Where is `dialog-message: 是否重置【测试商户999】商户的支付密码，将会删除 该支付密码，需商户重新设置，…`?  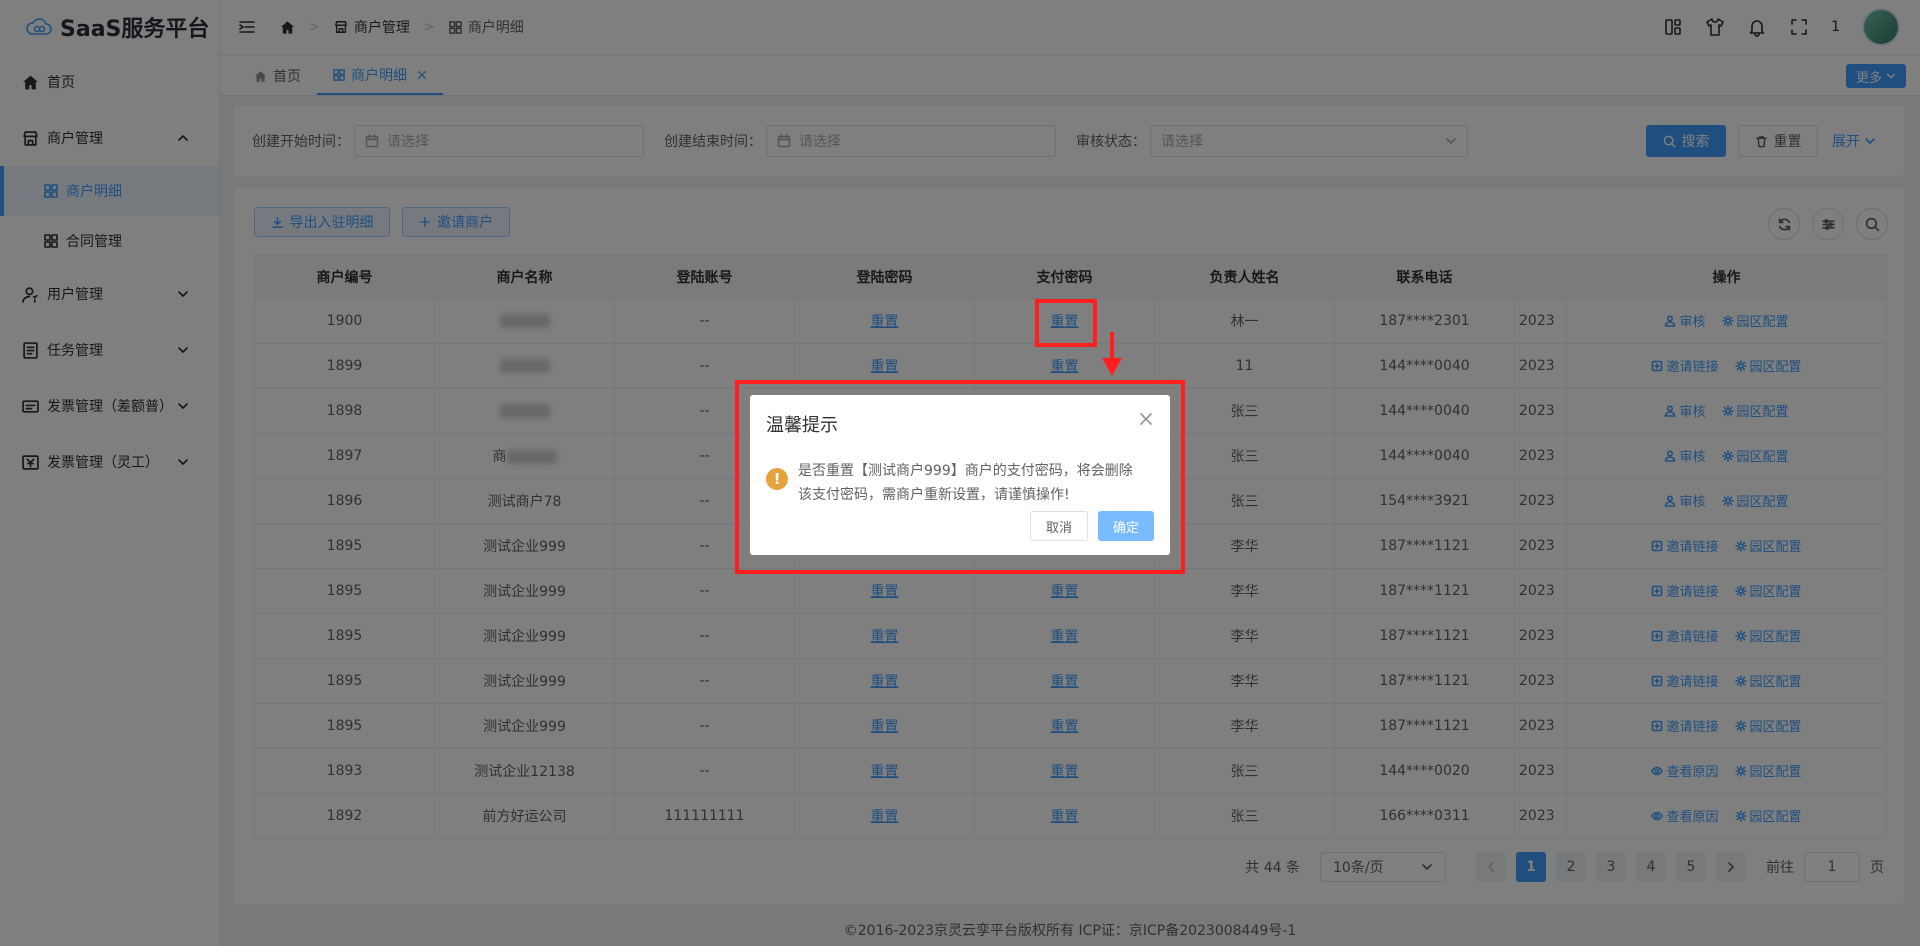
dialog-message: 是否重置【测试商户999】商户的支付密码，将会删除 该支付密码，需商户重新设置，… is located at coordinates (965, 483).